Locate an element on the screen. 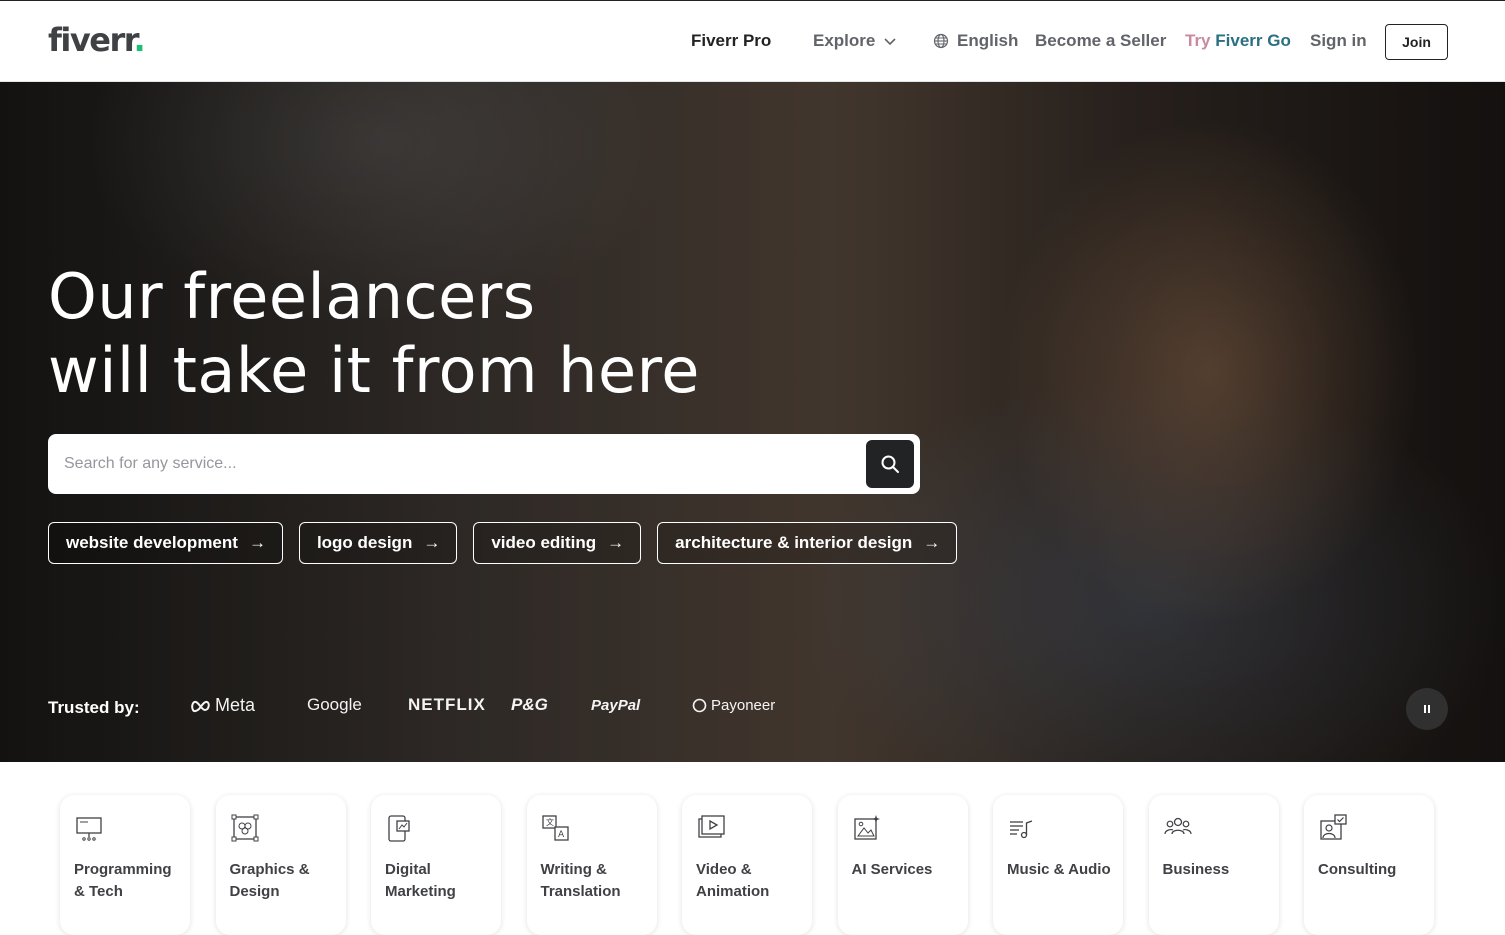  category-video-animation: Video & Animation is located at coordinates (747, 865).